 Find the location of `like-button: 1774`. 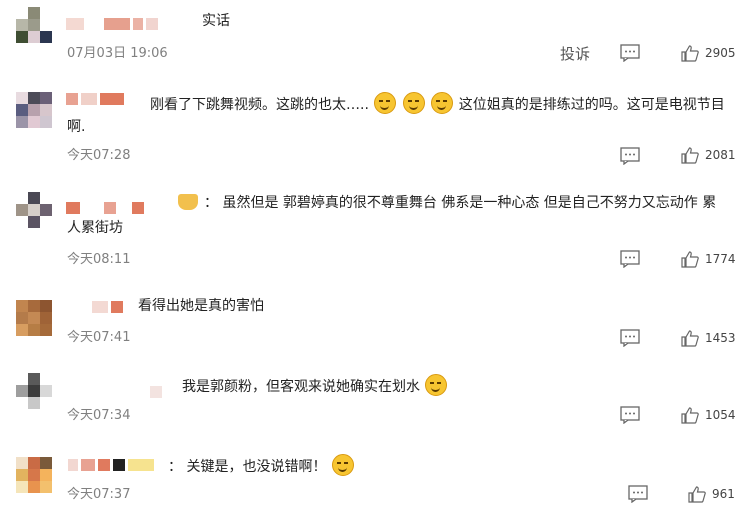

like-button: 1774 is located at coordinates (708, 259).